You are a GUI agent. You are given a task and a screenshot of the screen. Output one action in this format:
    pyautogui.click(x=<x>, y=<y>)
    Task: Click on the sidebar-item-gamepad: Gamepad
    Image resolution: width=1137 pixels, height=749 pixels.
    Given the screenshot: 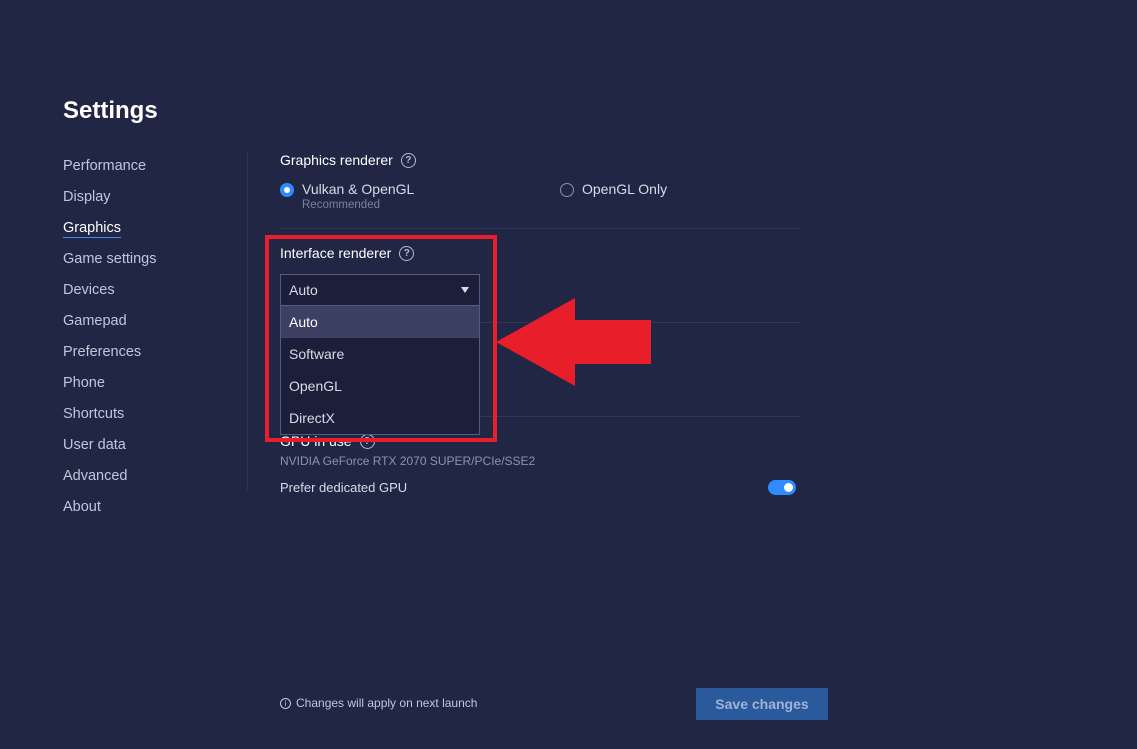 What is the action you would take?
    pyautogui.click(x=148, y=325)
    